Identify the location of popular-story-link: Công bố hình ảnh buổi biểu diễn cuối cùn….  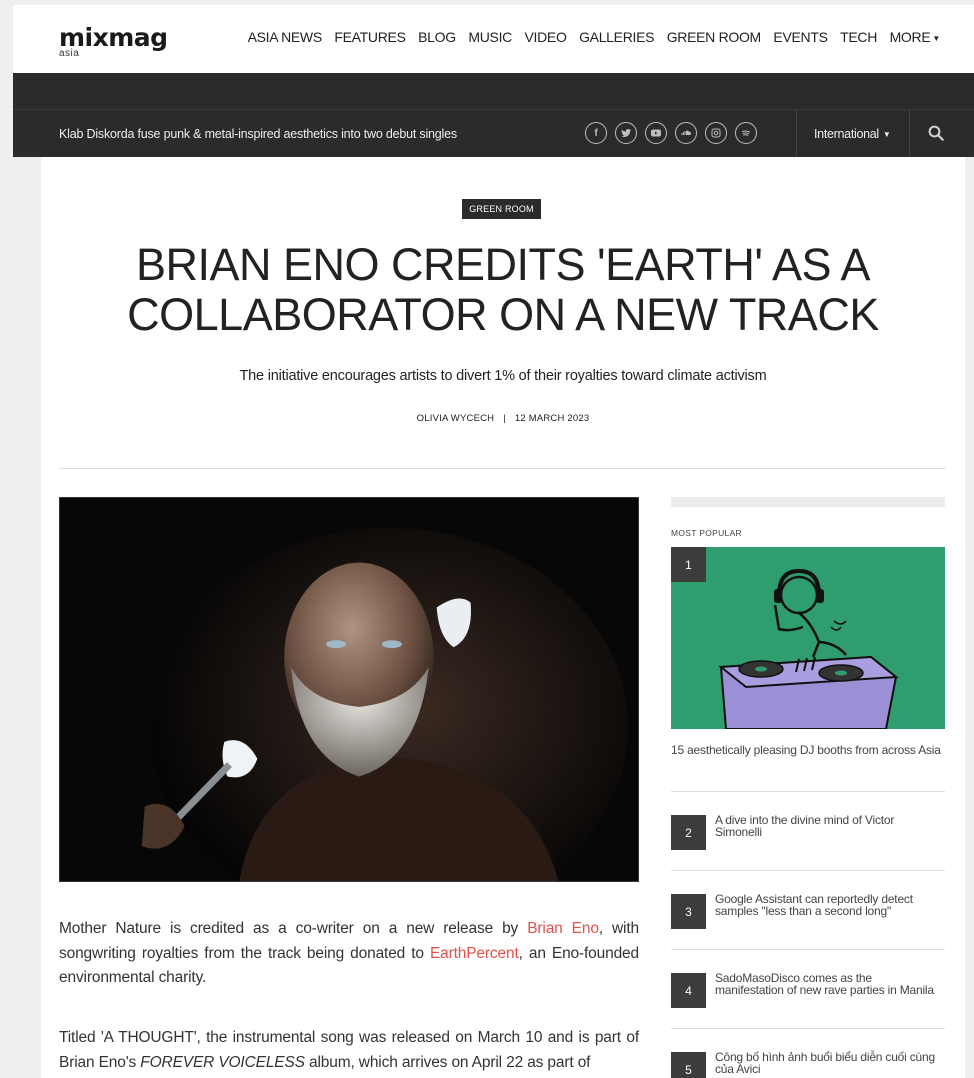
(827, 1063).